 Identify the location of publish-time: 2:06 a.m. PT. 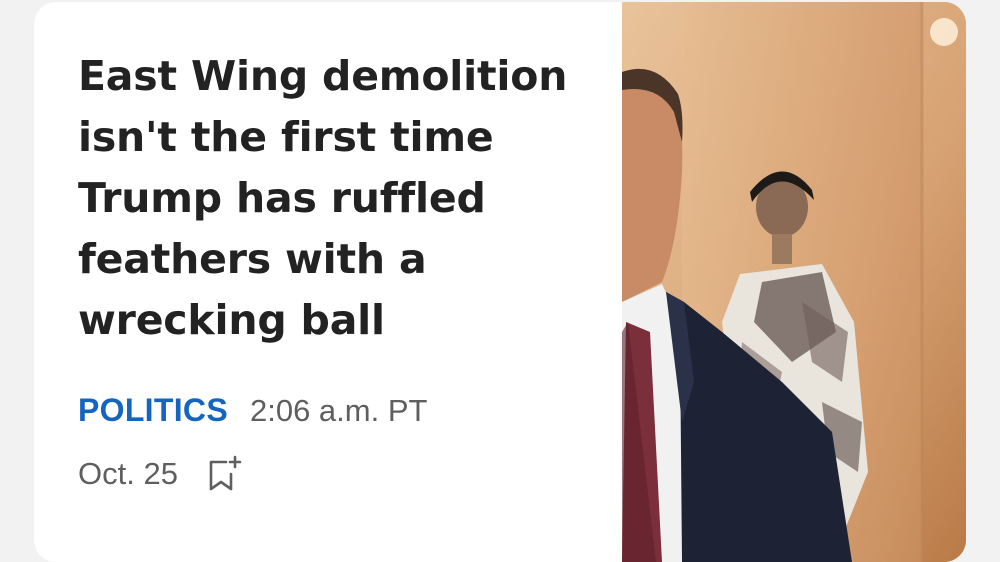
(338, 410).